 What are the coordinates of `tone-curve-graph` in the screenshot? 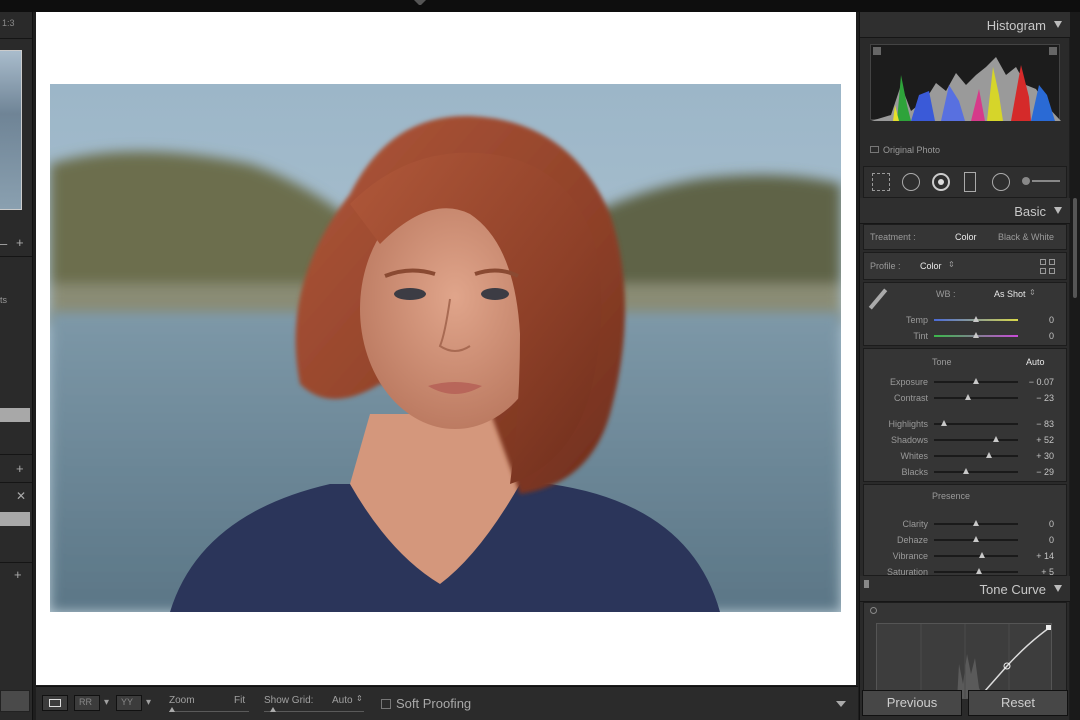 It's located at (964, 661).